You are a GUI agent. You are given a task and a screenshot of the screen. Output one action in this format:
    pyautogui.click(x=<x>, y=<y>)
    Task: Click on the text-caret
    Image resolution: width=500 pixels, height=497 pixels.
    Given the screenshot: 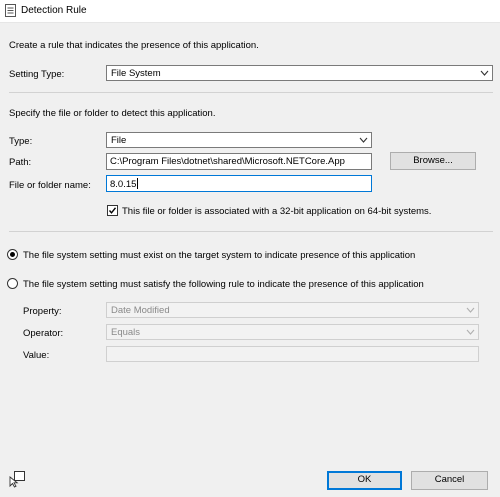 What is the action you would take?
    pyautogui.click(x=138, y=183)
    